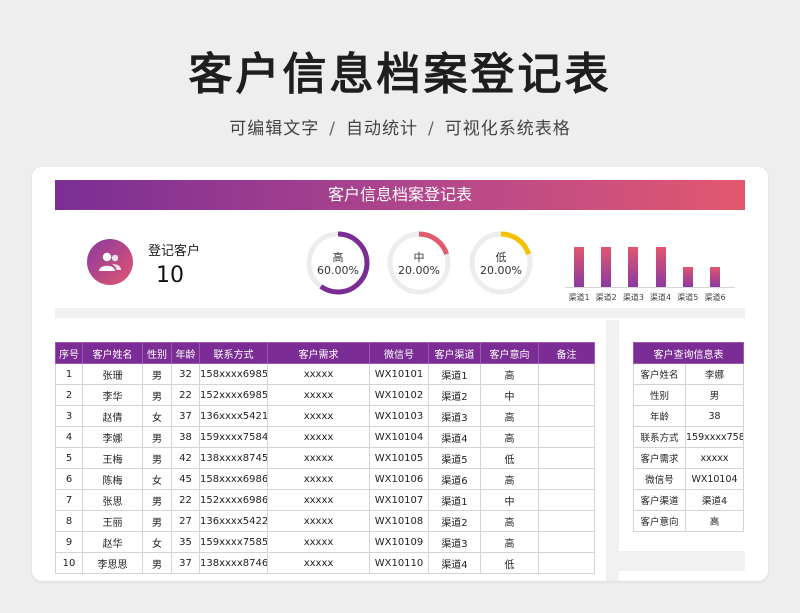  What do you see at coordinates (399, 542) in the screenshot?
I see `table-cell: WX10109` at bounding box center [399, 542].